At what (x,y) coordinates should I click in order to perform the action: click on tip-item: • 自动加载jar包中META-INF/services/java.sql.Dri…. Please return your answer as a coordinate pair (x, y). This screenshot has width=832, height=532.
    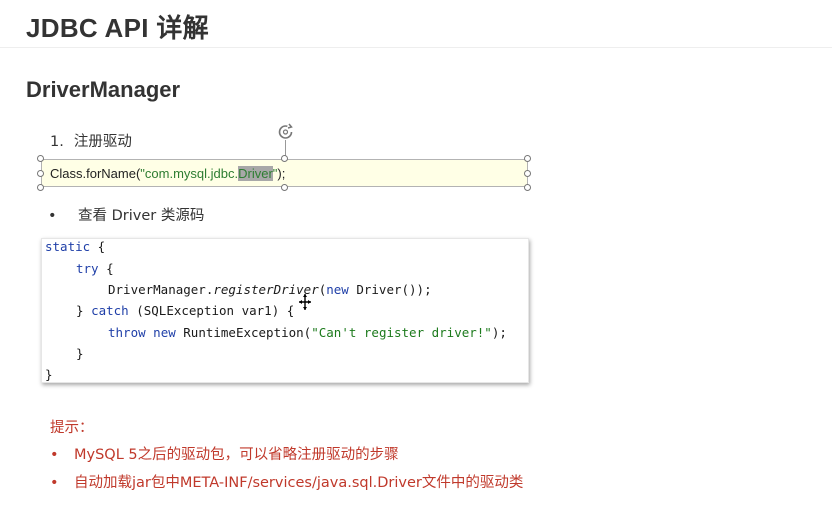
    Looking at the image, I should click on (286, 481).